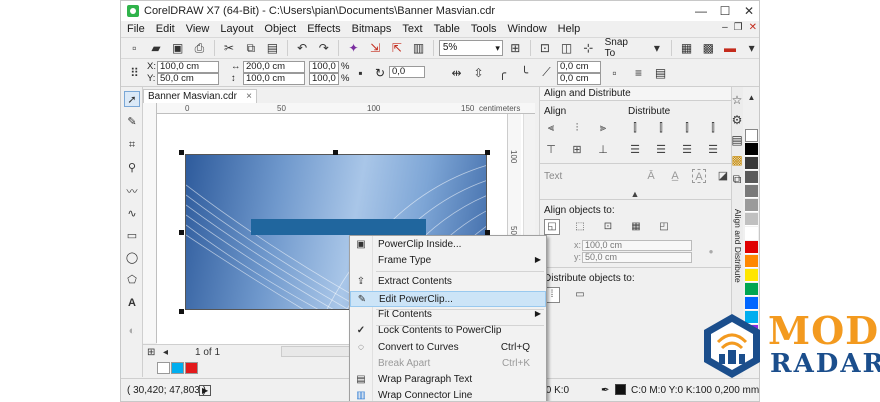  Describe the element at coordinates (165, 29) in the screenshot. I see `menu-edit: Edit` at that location.